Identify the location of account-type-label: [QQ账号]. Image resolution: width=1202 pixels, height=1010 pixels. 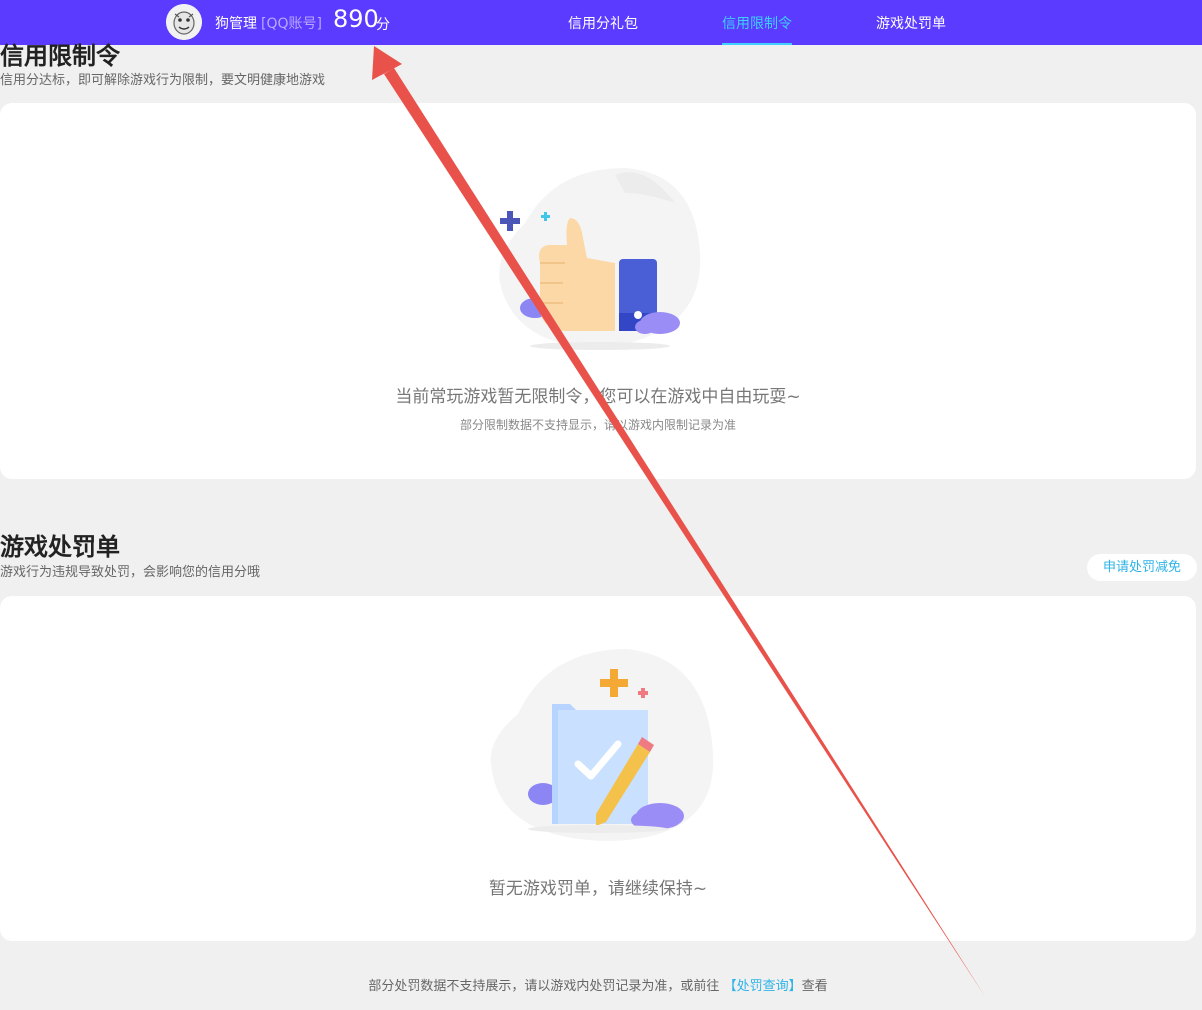
(291, 24).